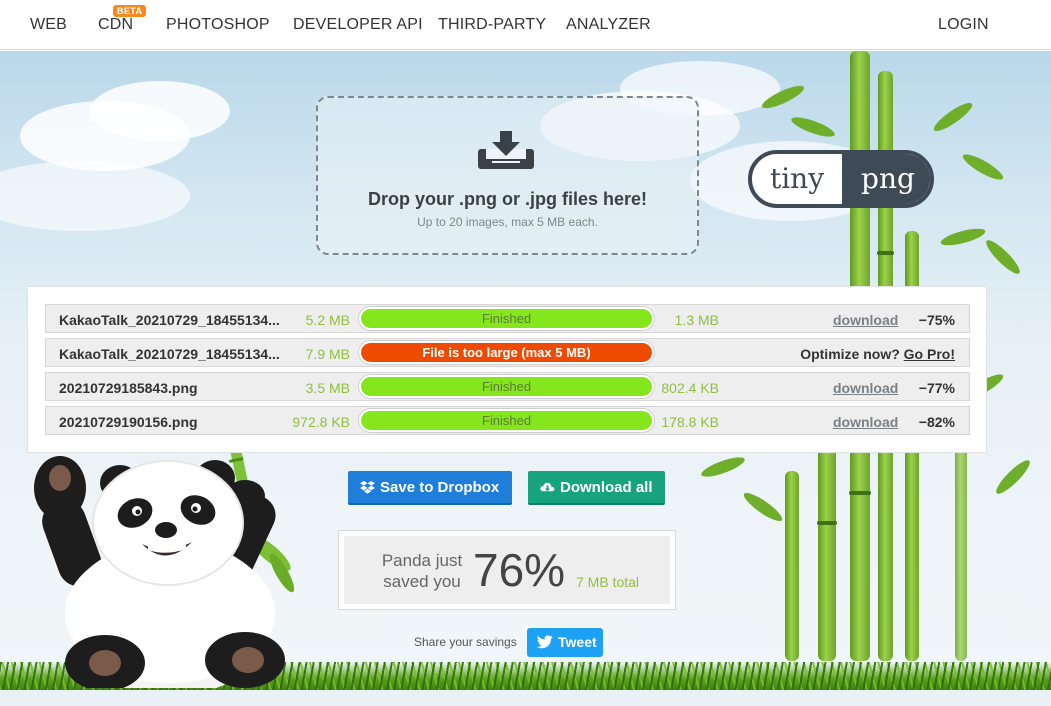 The width and height of the screenshot is (1051, 706). What do you see at coordinates (422, 581) in the screenshot?
I see `savings-line2: saved you` at bounding box center [422, 581].